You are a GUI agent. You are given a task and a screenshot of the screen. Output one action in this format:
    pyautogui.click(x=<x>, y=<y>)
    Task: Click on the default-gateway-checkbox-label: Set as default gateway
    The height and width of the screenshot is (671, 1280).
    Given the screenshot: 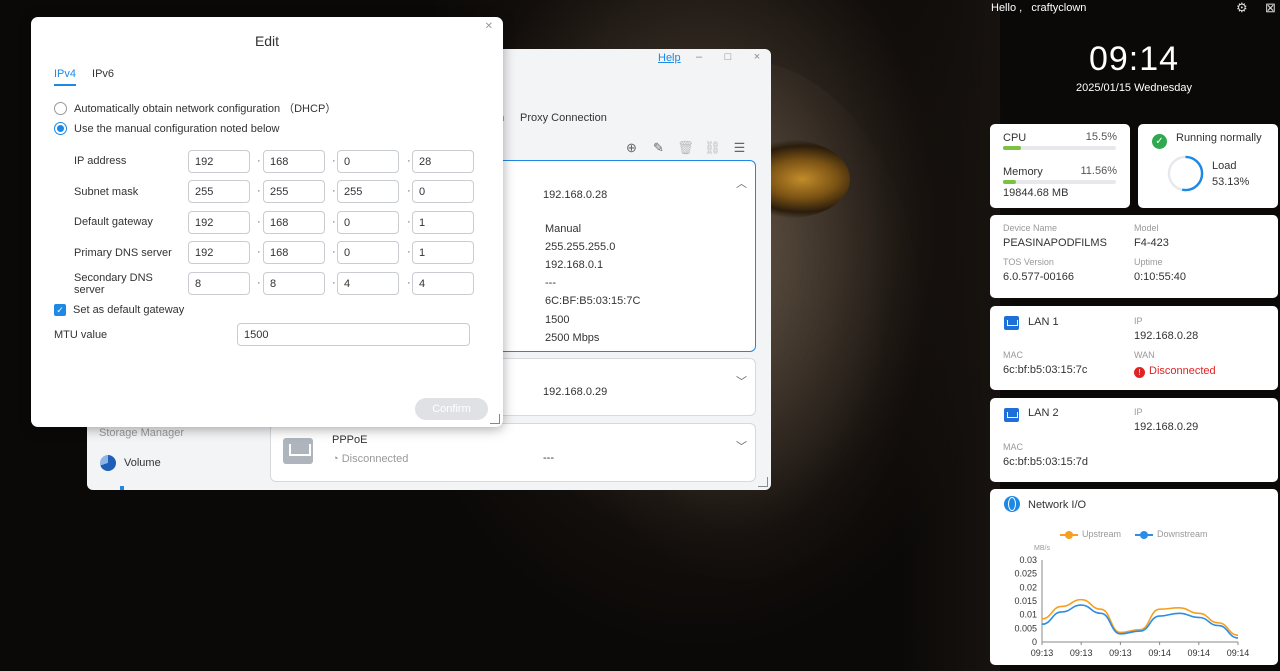 What is the action you would take?
    pyautogui.click(x=129, y=310)
    